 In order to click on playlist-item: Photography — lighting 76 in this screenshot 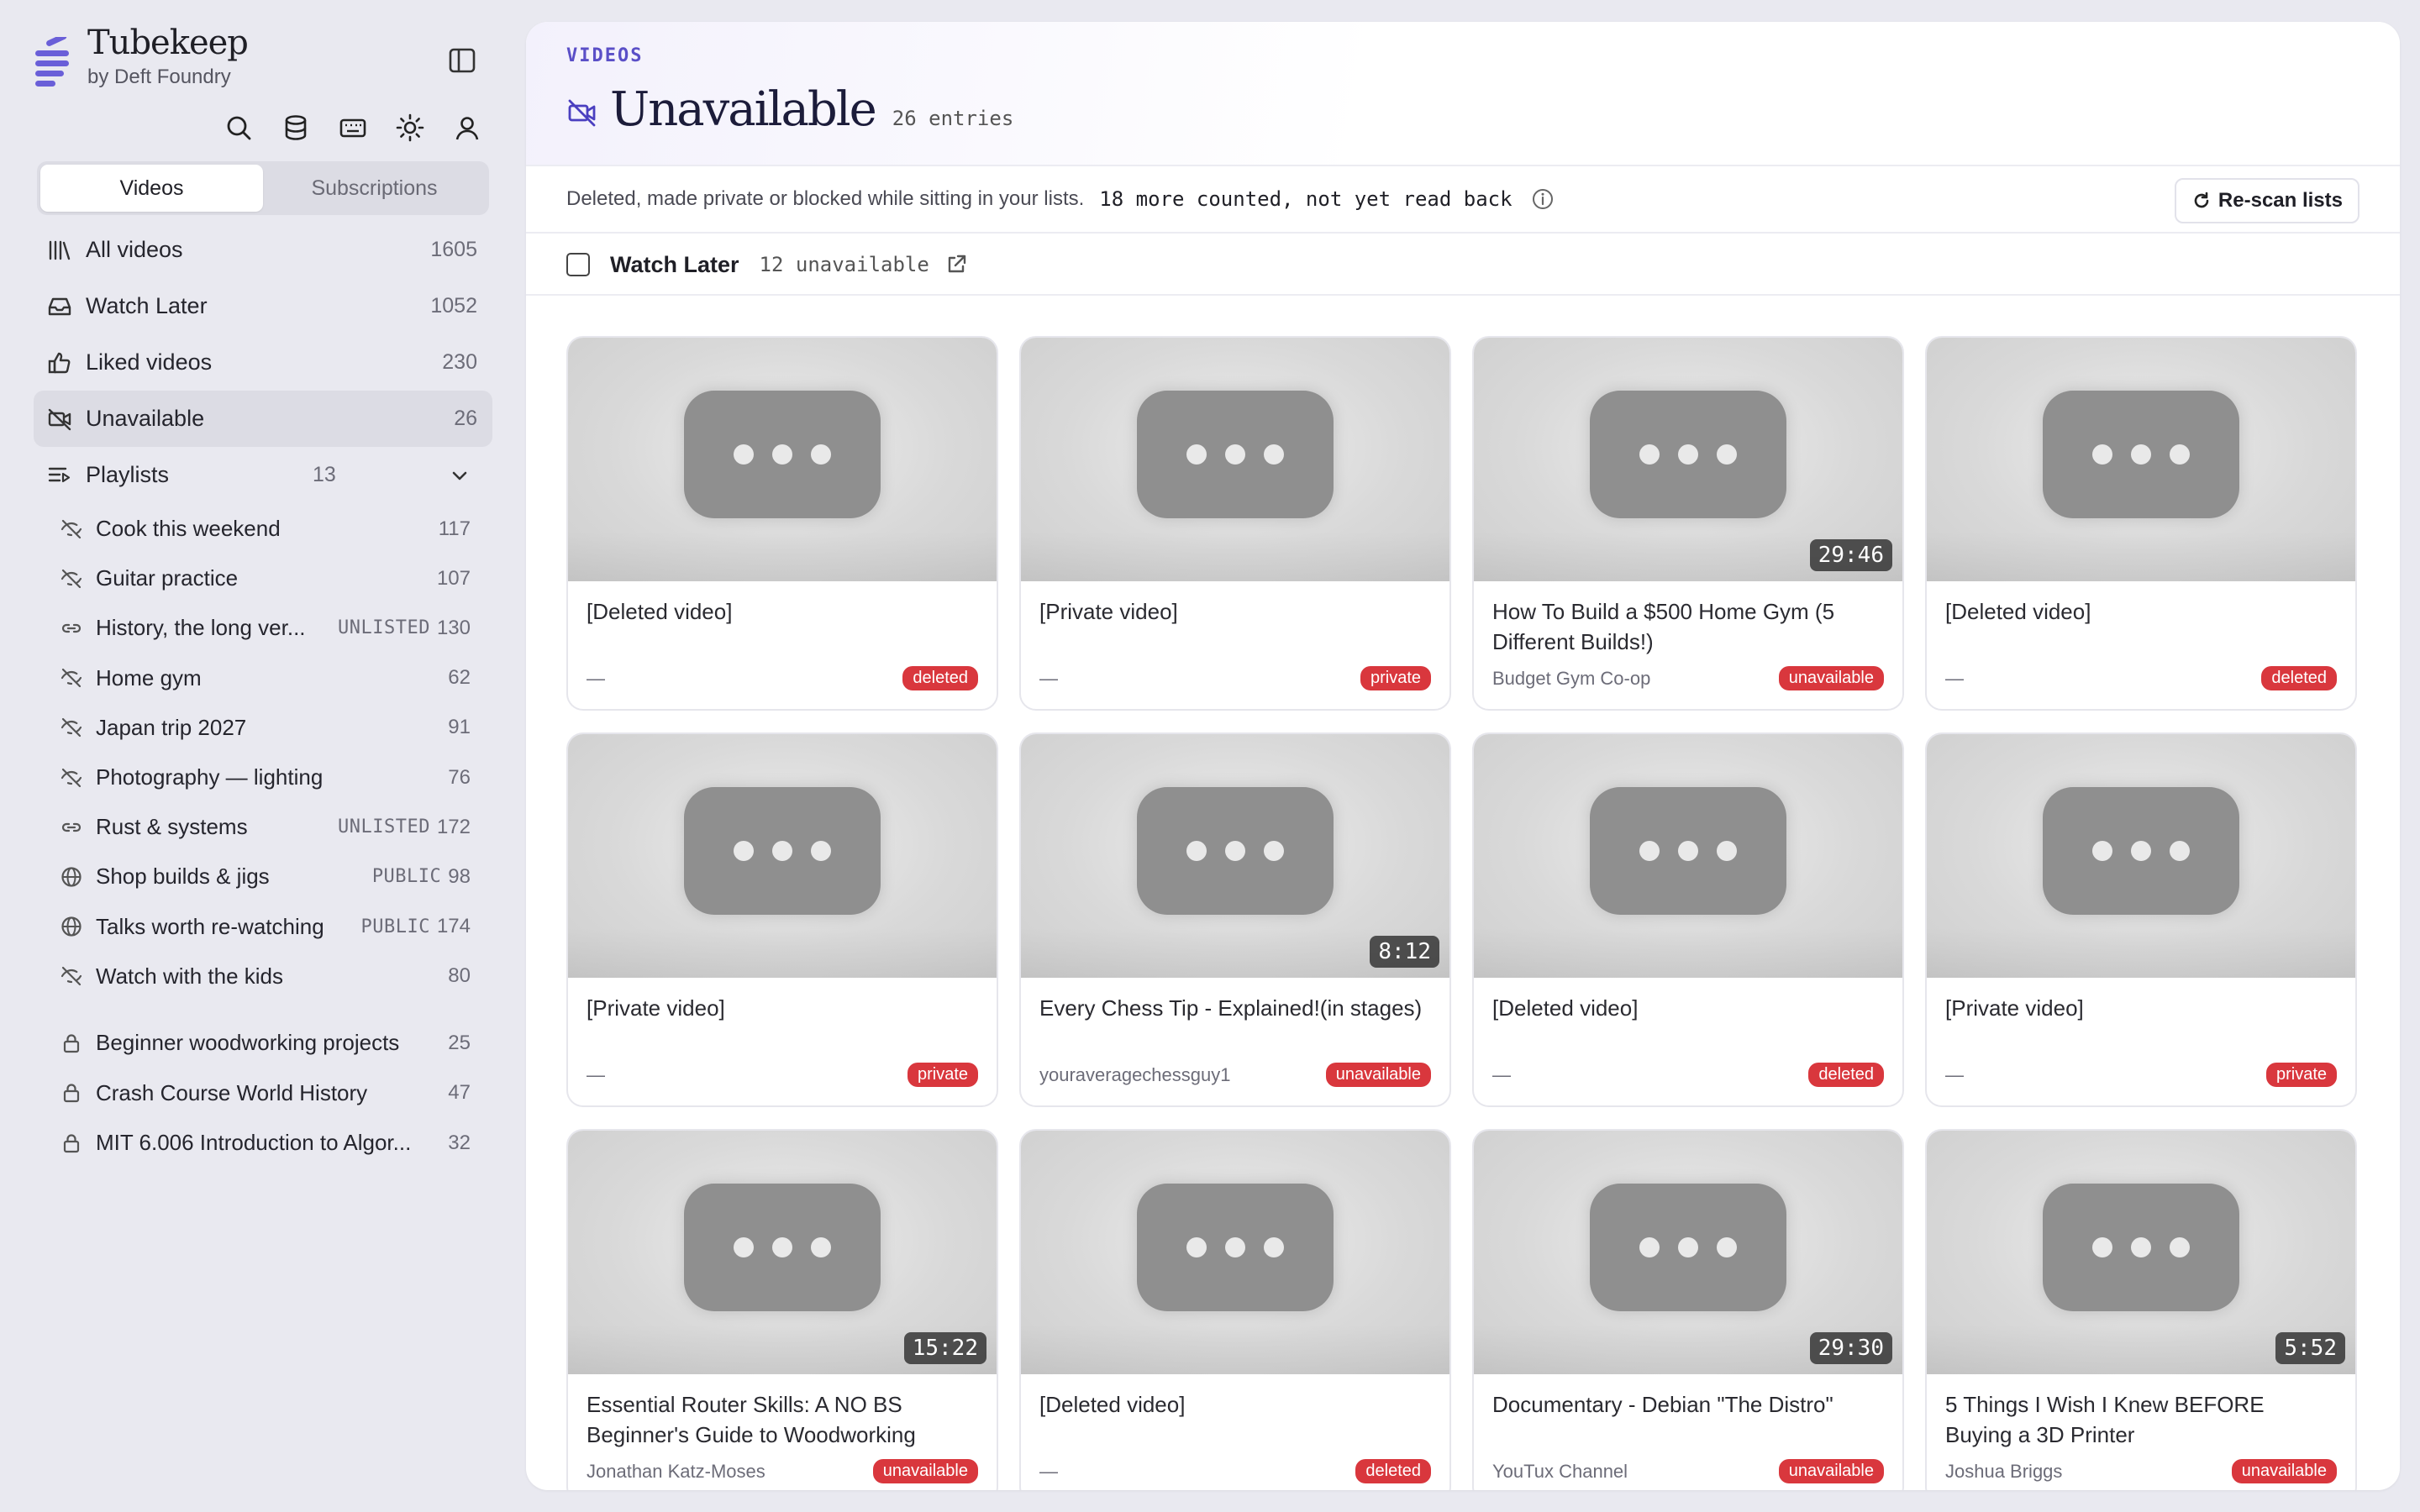, I will do `click(265, 777)`.